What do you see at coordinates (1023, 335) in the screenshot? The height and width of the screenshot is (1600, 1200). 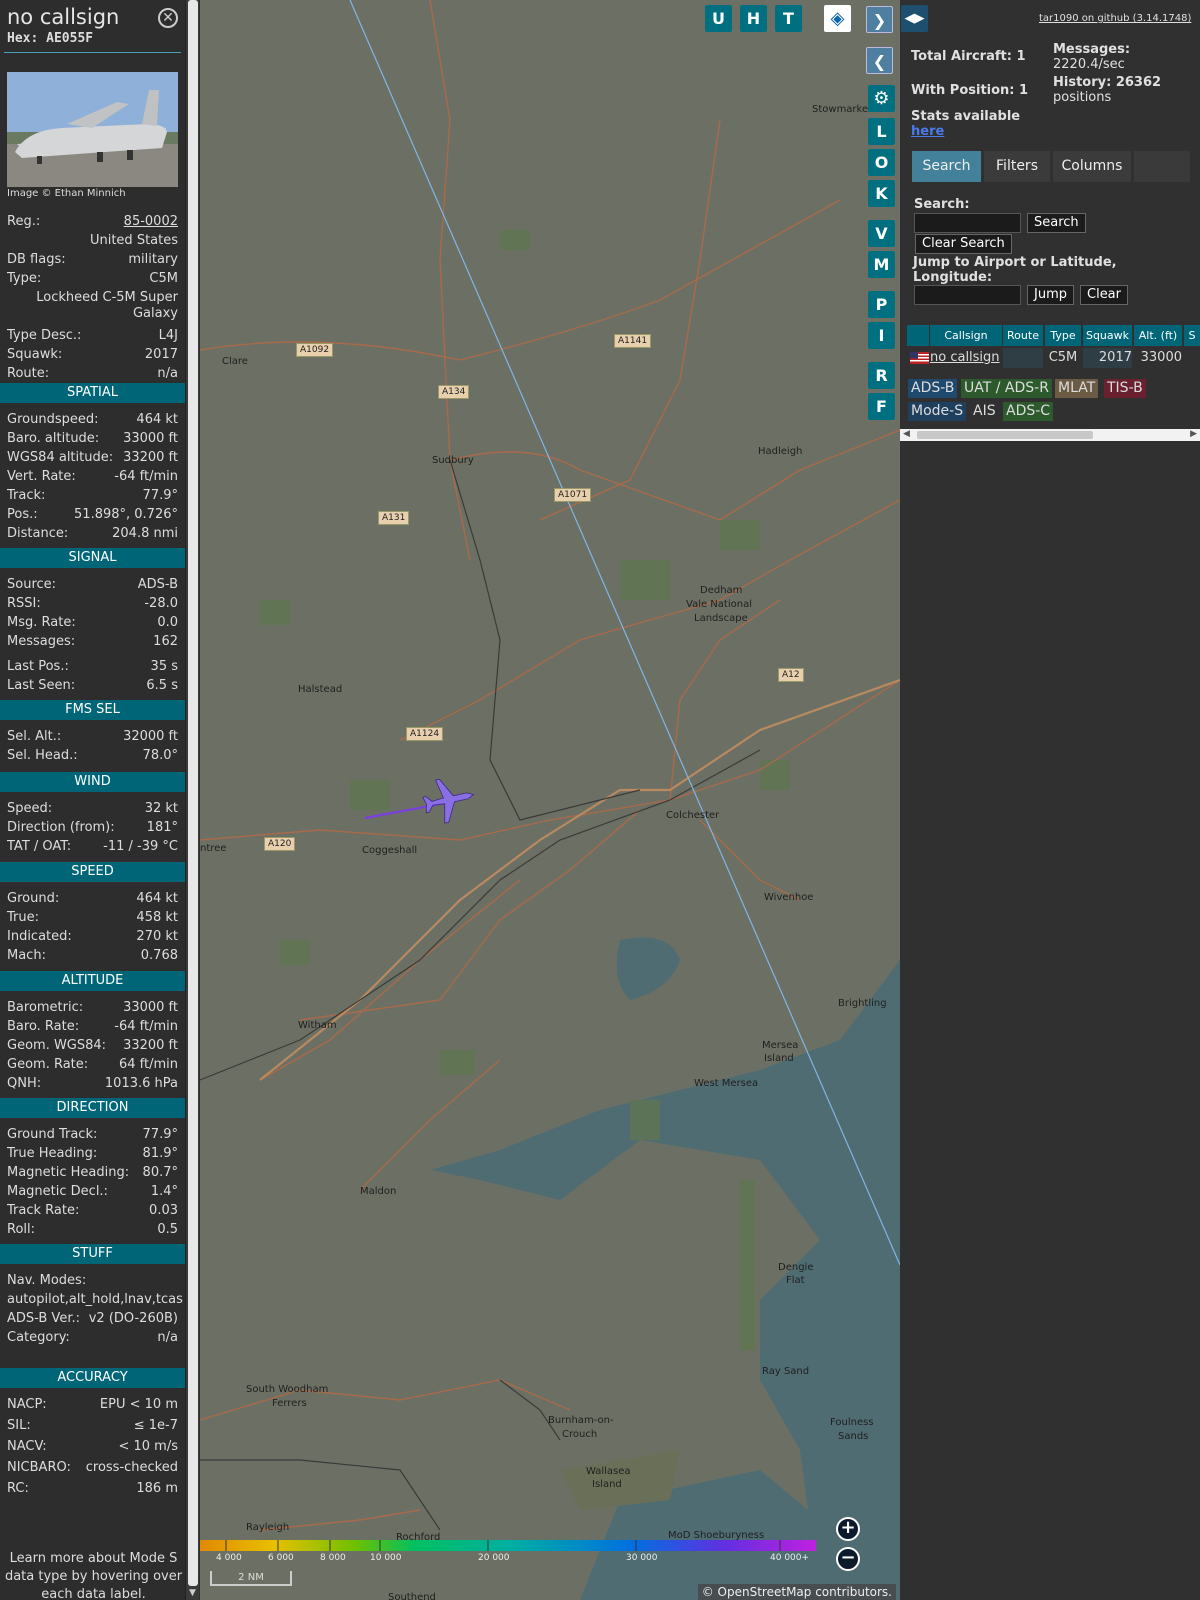 I see `col-route: Route` at bounding box center [1023, 335].